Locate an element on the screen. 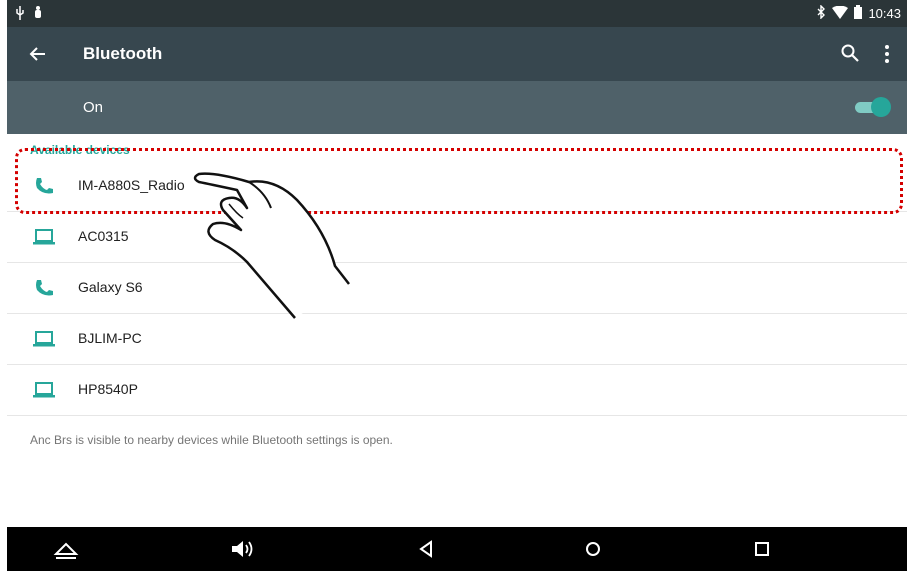 This screenshot has width=907, height=571. bluetooth-toggle is located at coordinates (873, 107).